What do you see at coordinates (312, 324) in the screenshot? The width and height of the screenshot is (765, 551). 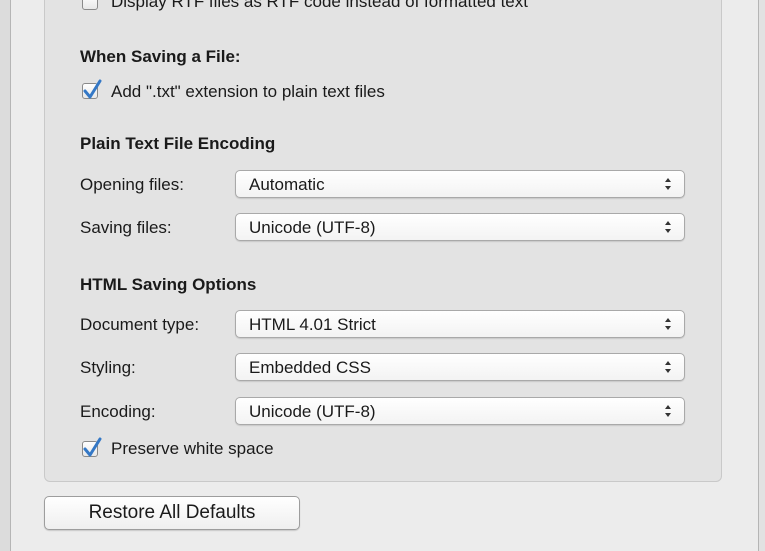 I see `document-type-value: HTML 4.01 Strict` at bounding box center [312, 324].